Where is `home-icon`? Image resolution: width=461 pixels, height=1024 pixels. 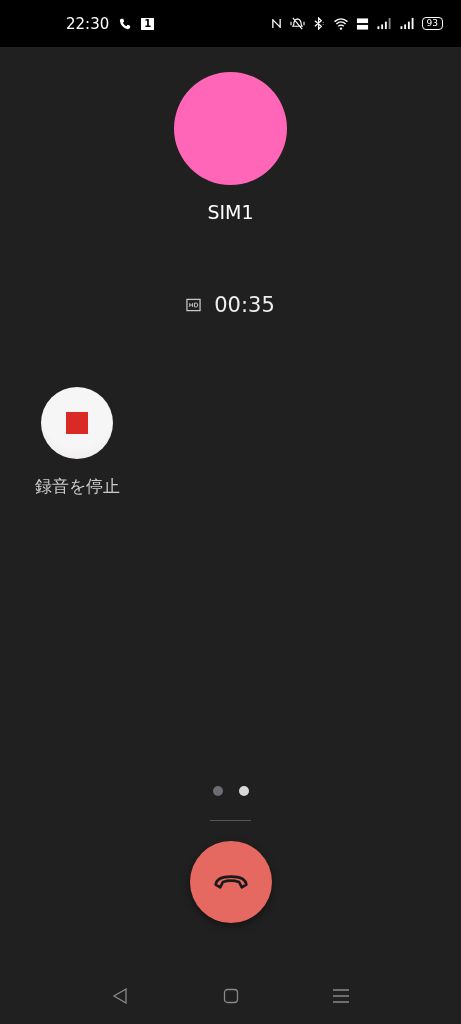 home-icon is located at coordinates (230, 996).